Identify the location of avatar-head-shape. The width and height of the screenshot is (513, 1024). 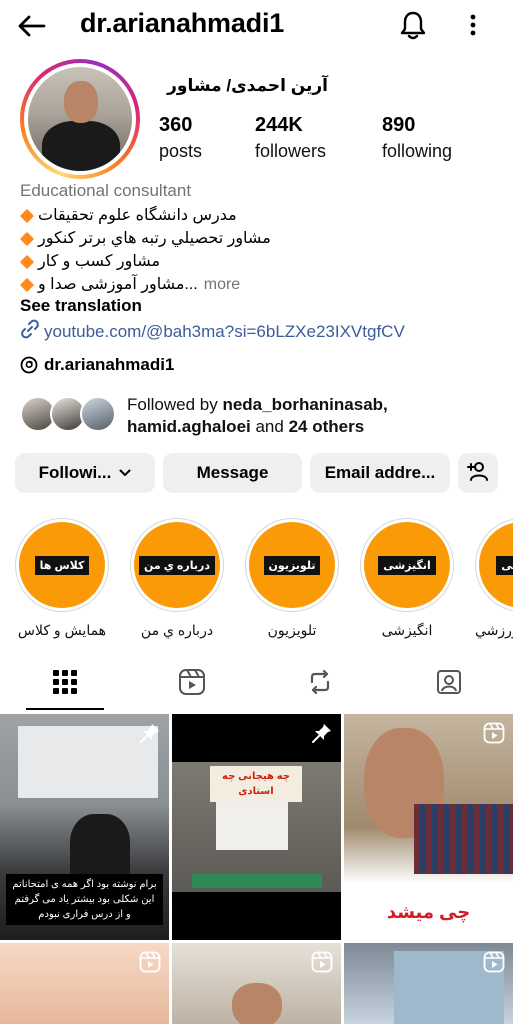
(81, 102).